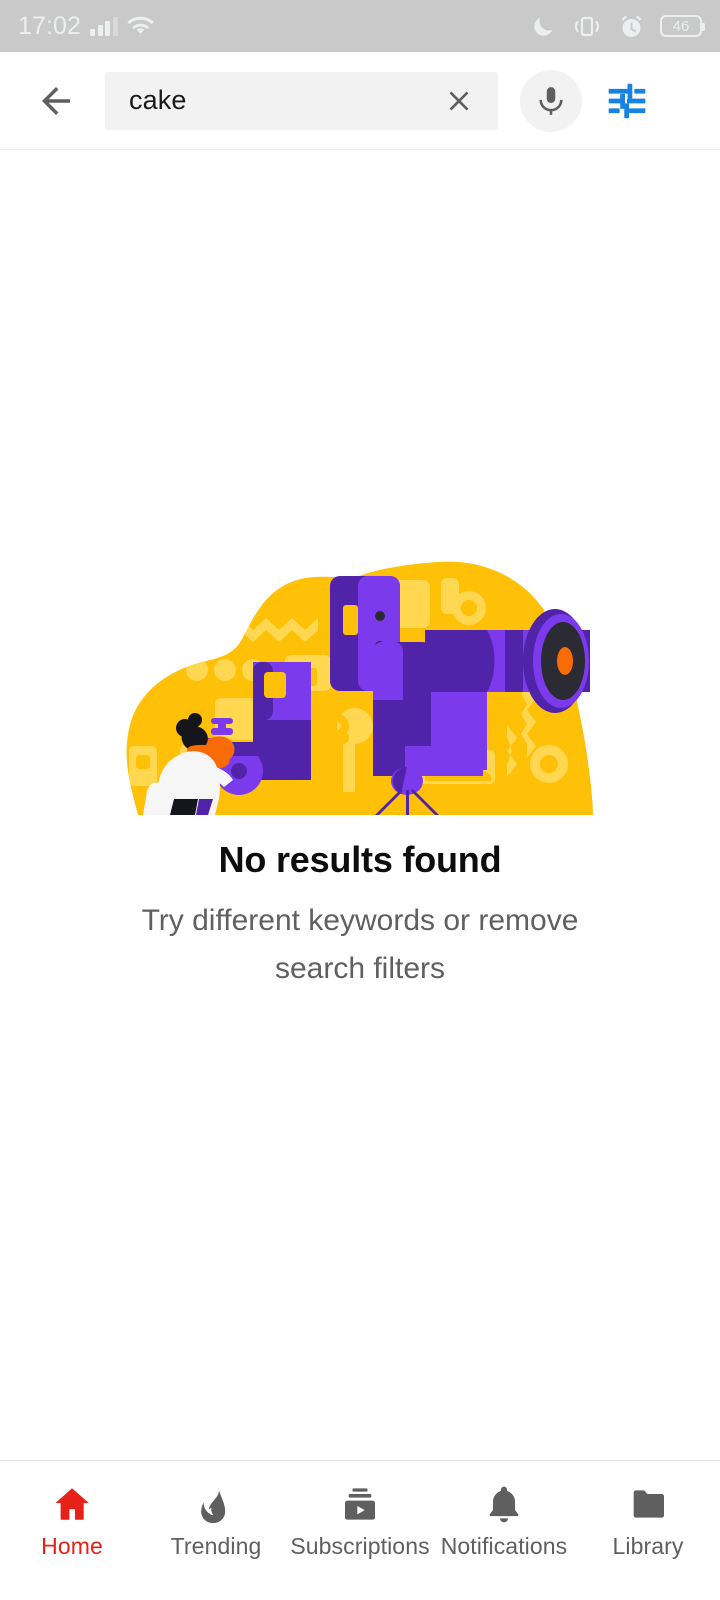  What do you see at coordinates (504, 1546) in the screenshot?
I see `nav-label-notifications: Notifications` at bounding box center [504, 1546].